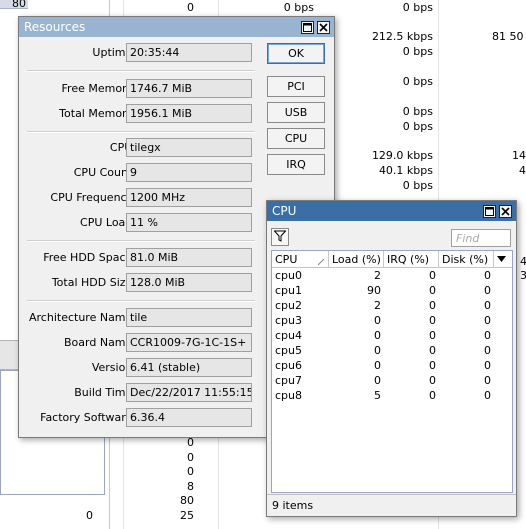 The width and height of the screenshot is (526, 529). Describe the element at coordinates (93, 197) in the screenshot. I see `cpu-frequency-label: CPU Frequency:` at that location.